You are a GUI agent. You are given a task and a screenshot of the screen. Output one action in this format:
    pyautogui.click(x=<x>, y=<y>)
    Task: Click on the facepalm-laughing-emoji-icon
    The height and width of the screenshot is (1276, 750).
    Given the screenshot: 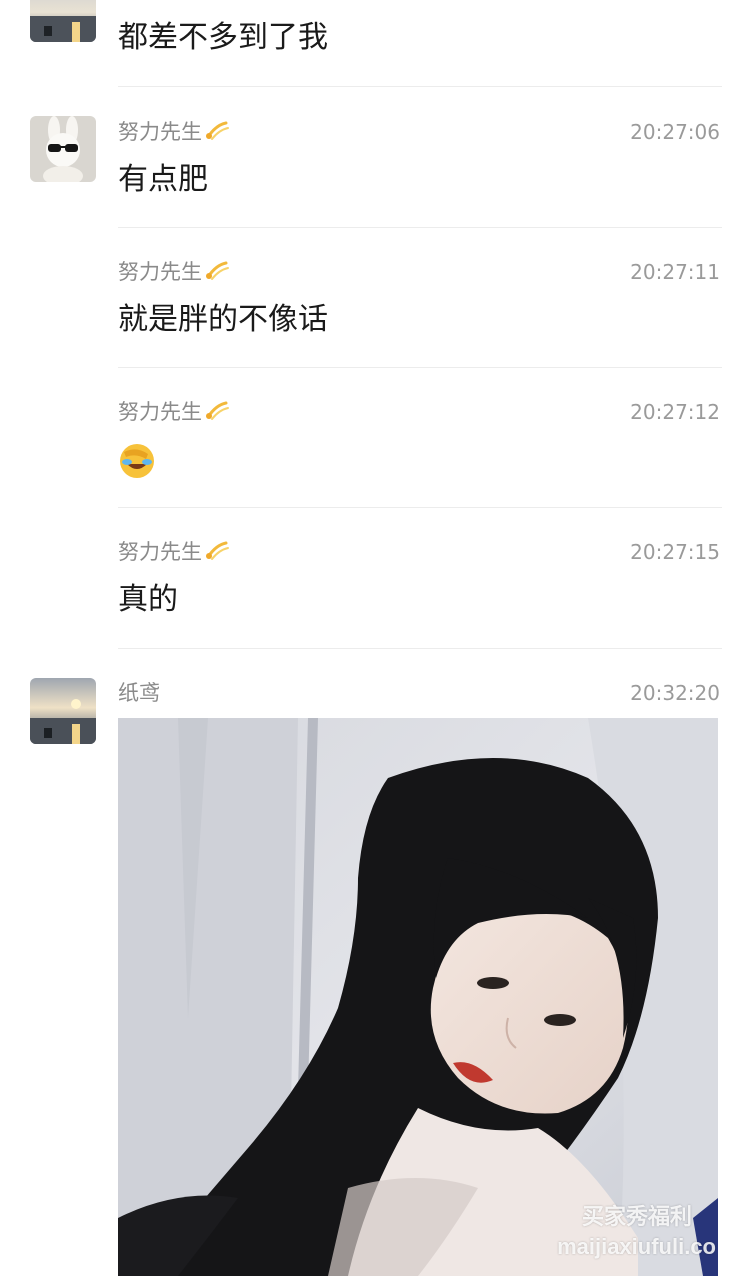 What is the action you would take?
    pyautogui.click(x=137, y=461)
    